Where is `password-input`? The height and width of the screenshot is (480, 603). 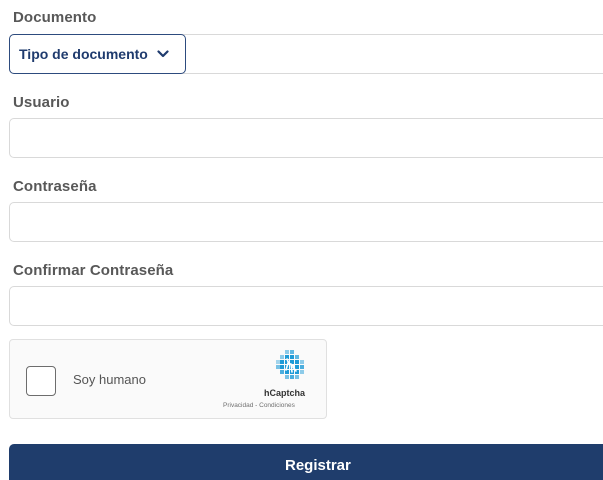
password-input is located at coordinates (306, 222).